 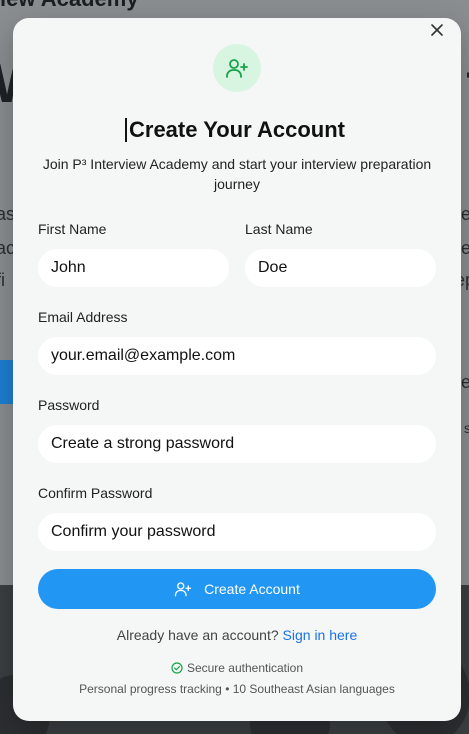 I want to click on background-text-fragment: fi, so click(x=2, y=280).